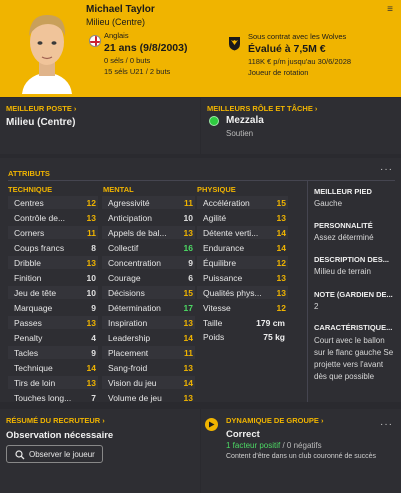  I want to click on attribute-name: Tirs de loin, so click(35, 383).